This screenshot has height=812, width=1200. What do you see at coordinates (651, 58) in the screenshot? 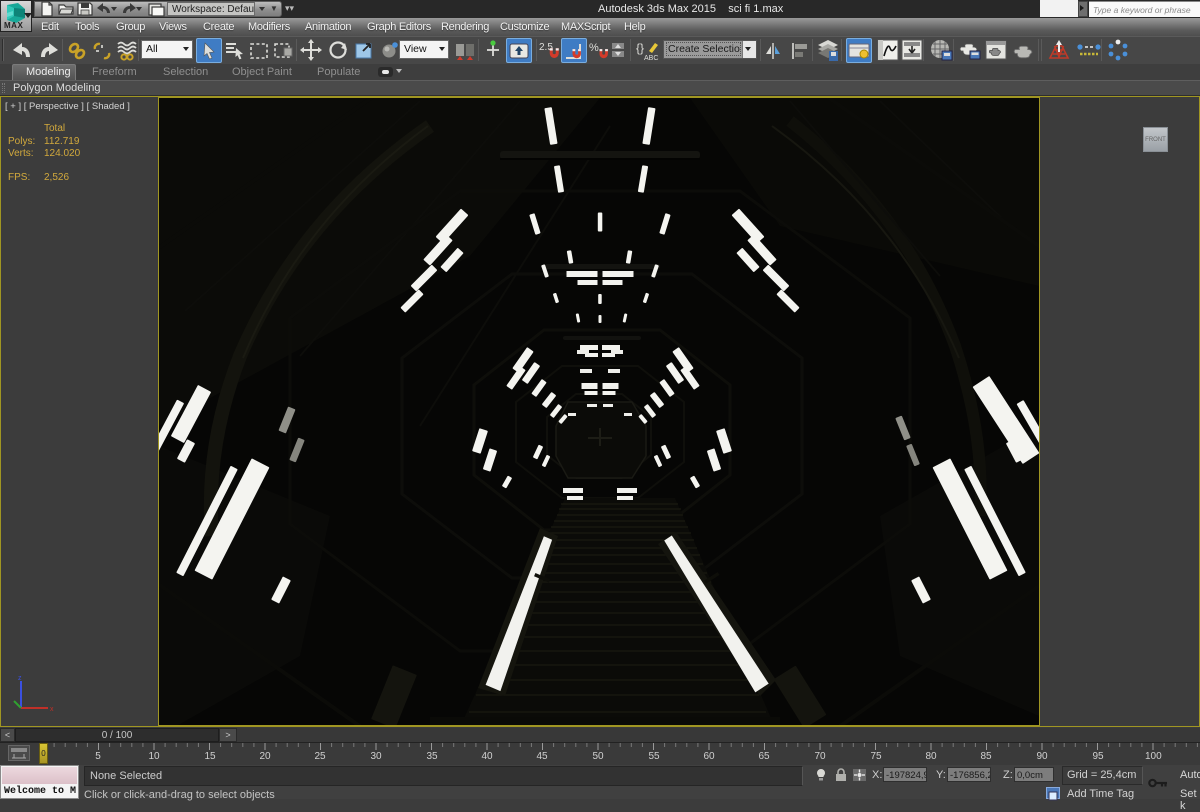
I see `svg-text: ABC` at bounding box center [651, 58].